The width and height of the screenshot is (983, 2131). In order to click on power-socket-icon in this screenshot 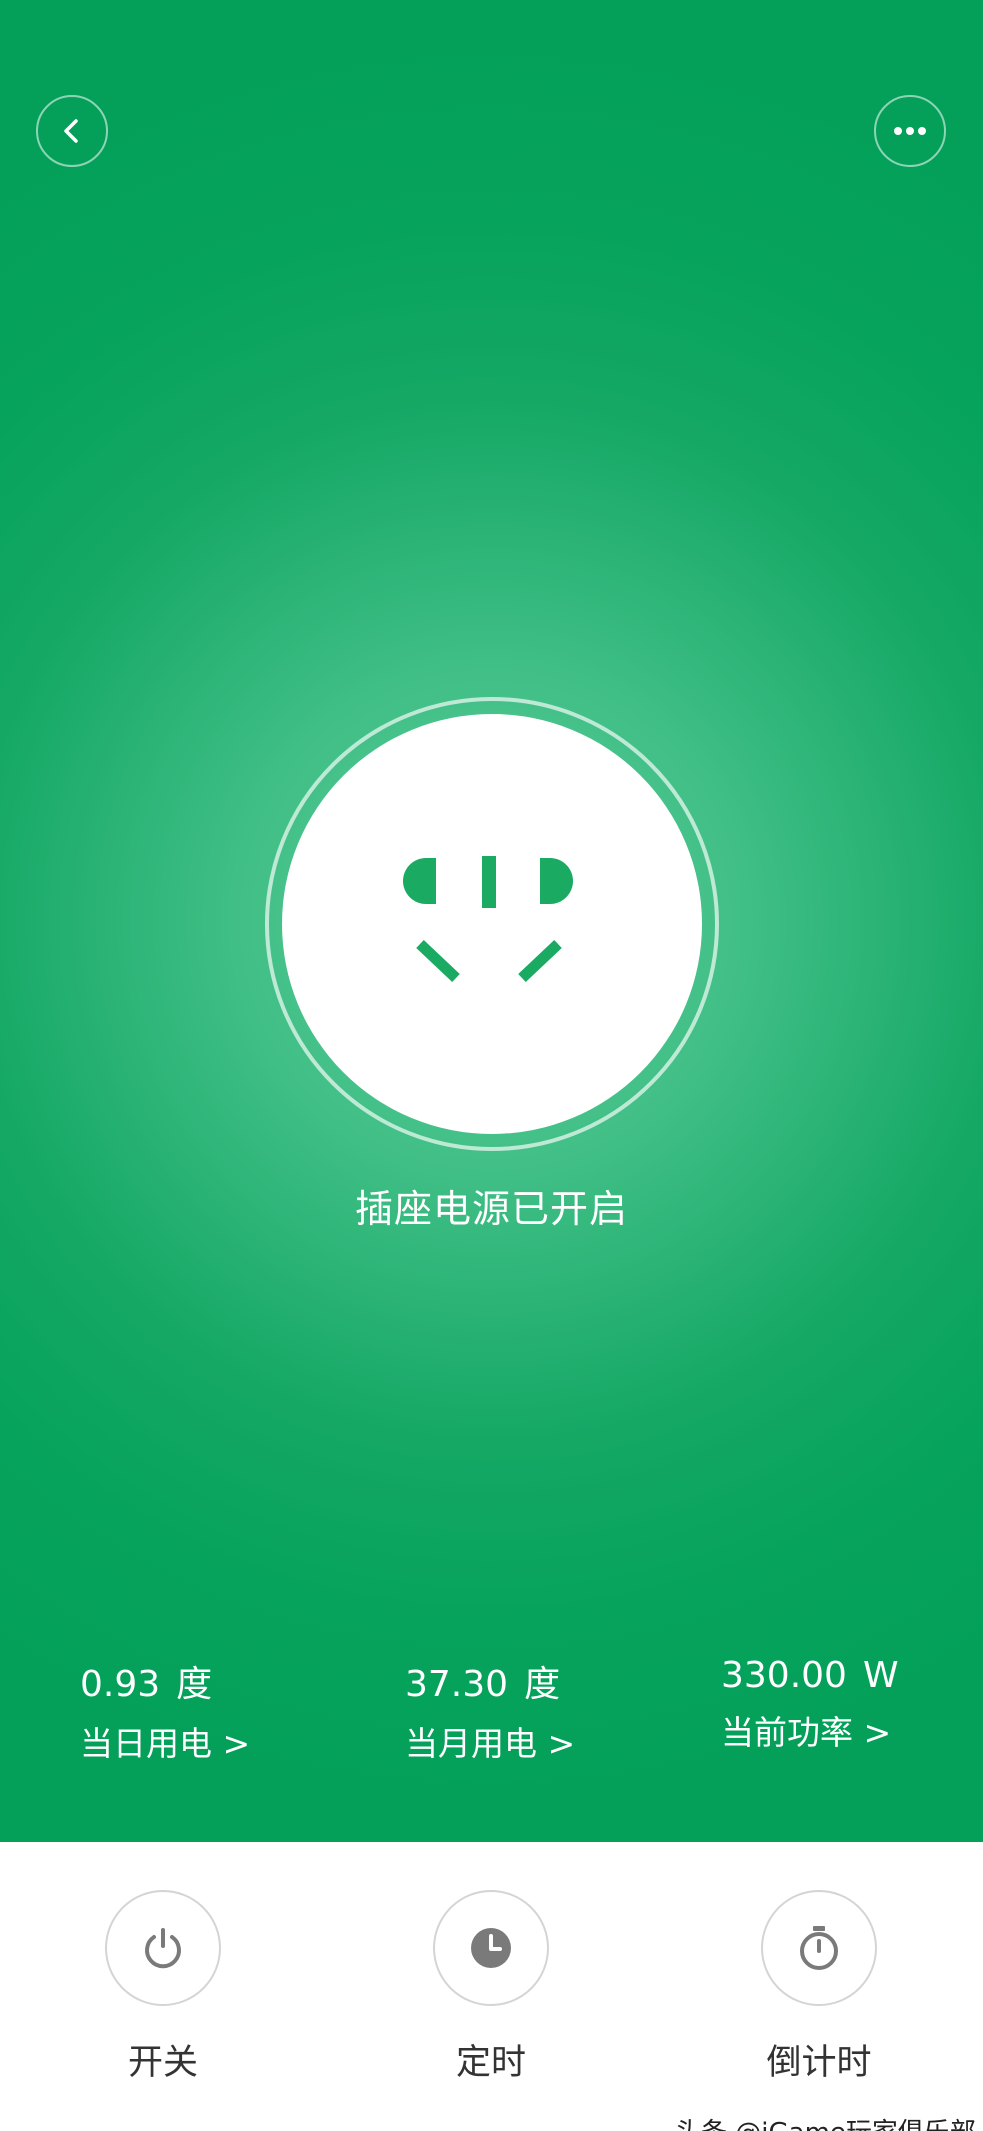, I will do `click(488, 919)`.